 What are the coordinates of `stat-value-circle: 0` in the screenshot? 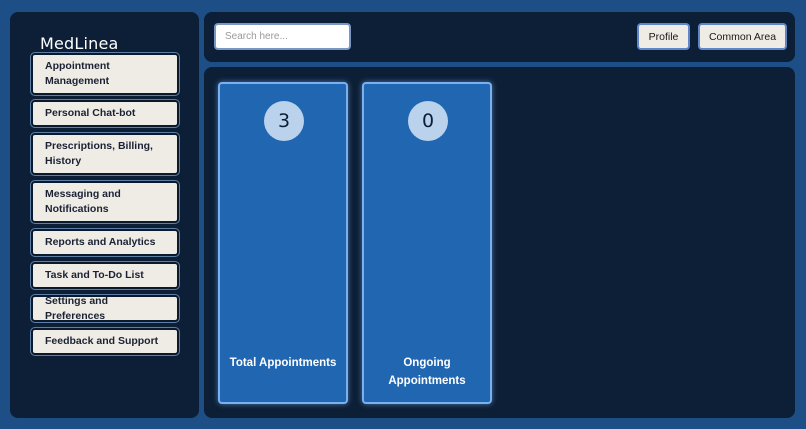 It's located at (428, 121).